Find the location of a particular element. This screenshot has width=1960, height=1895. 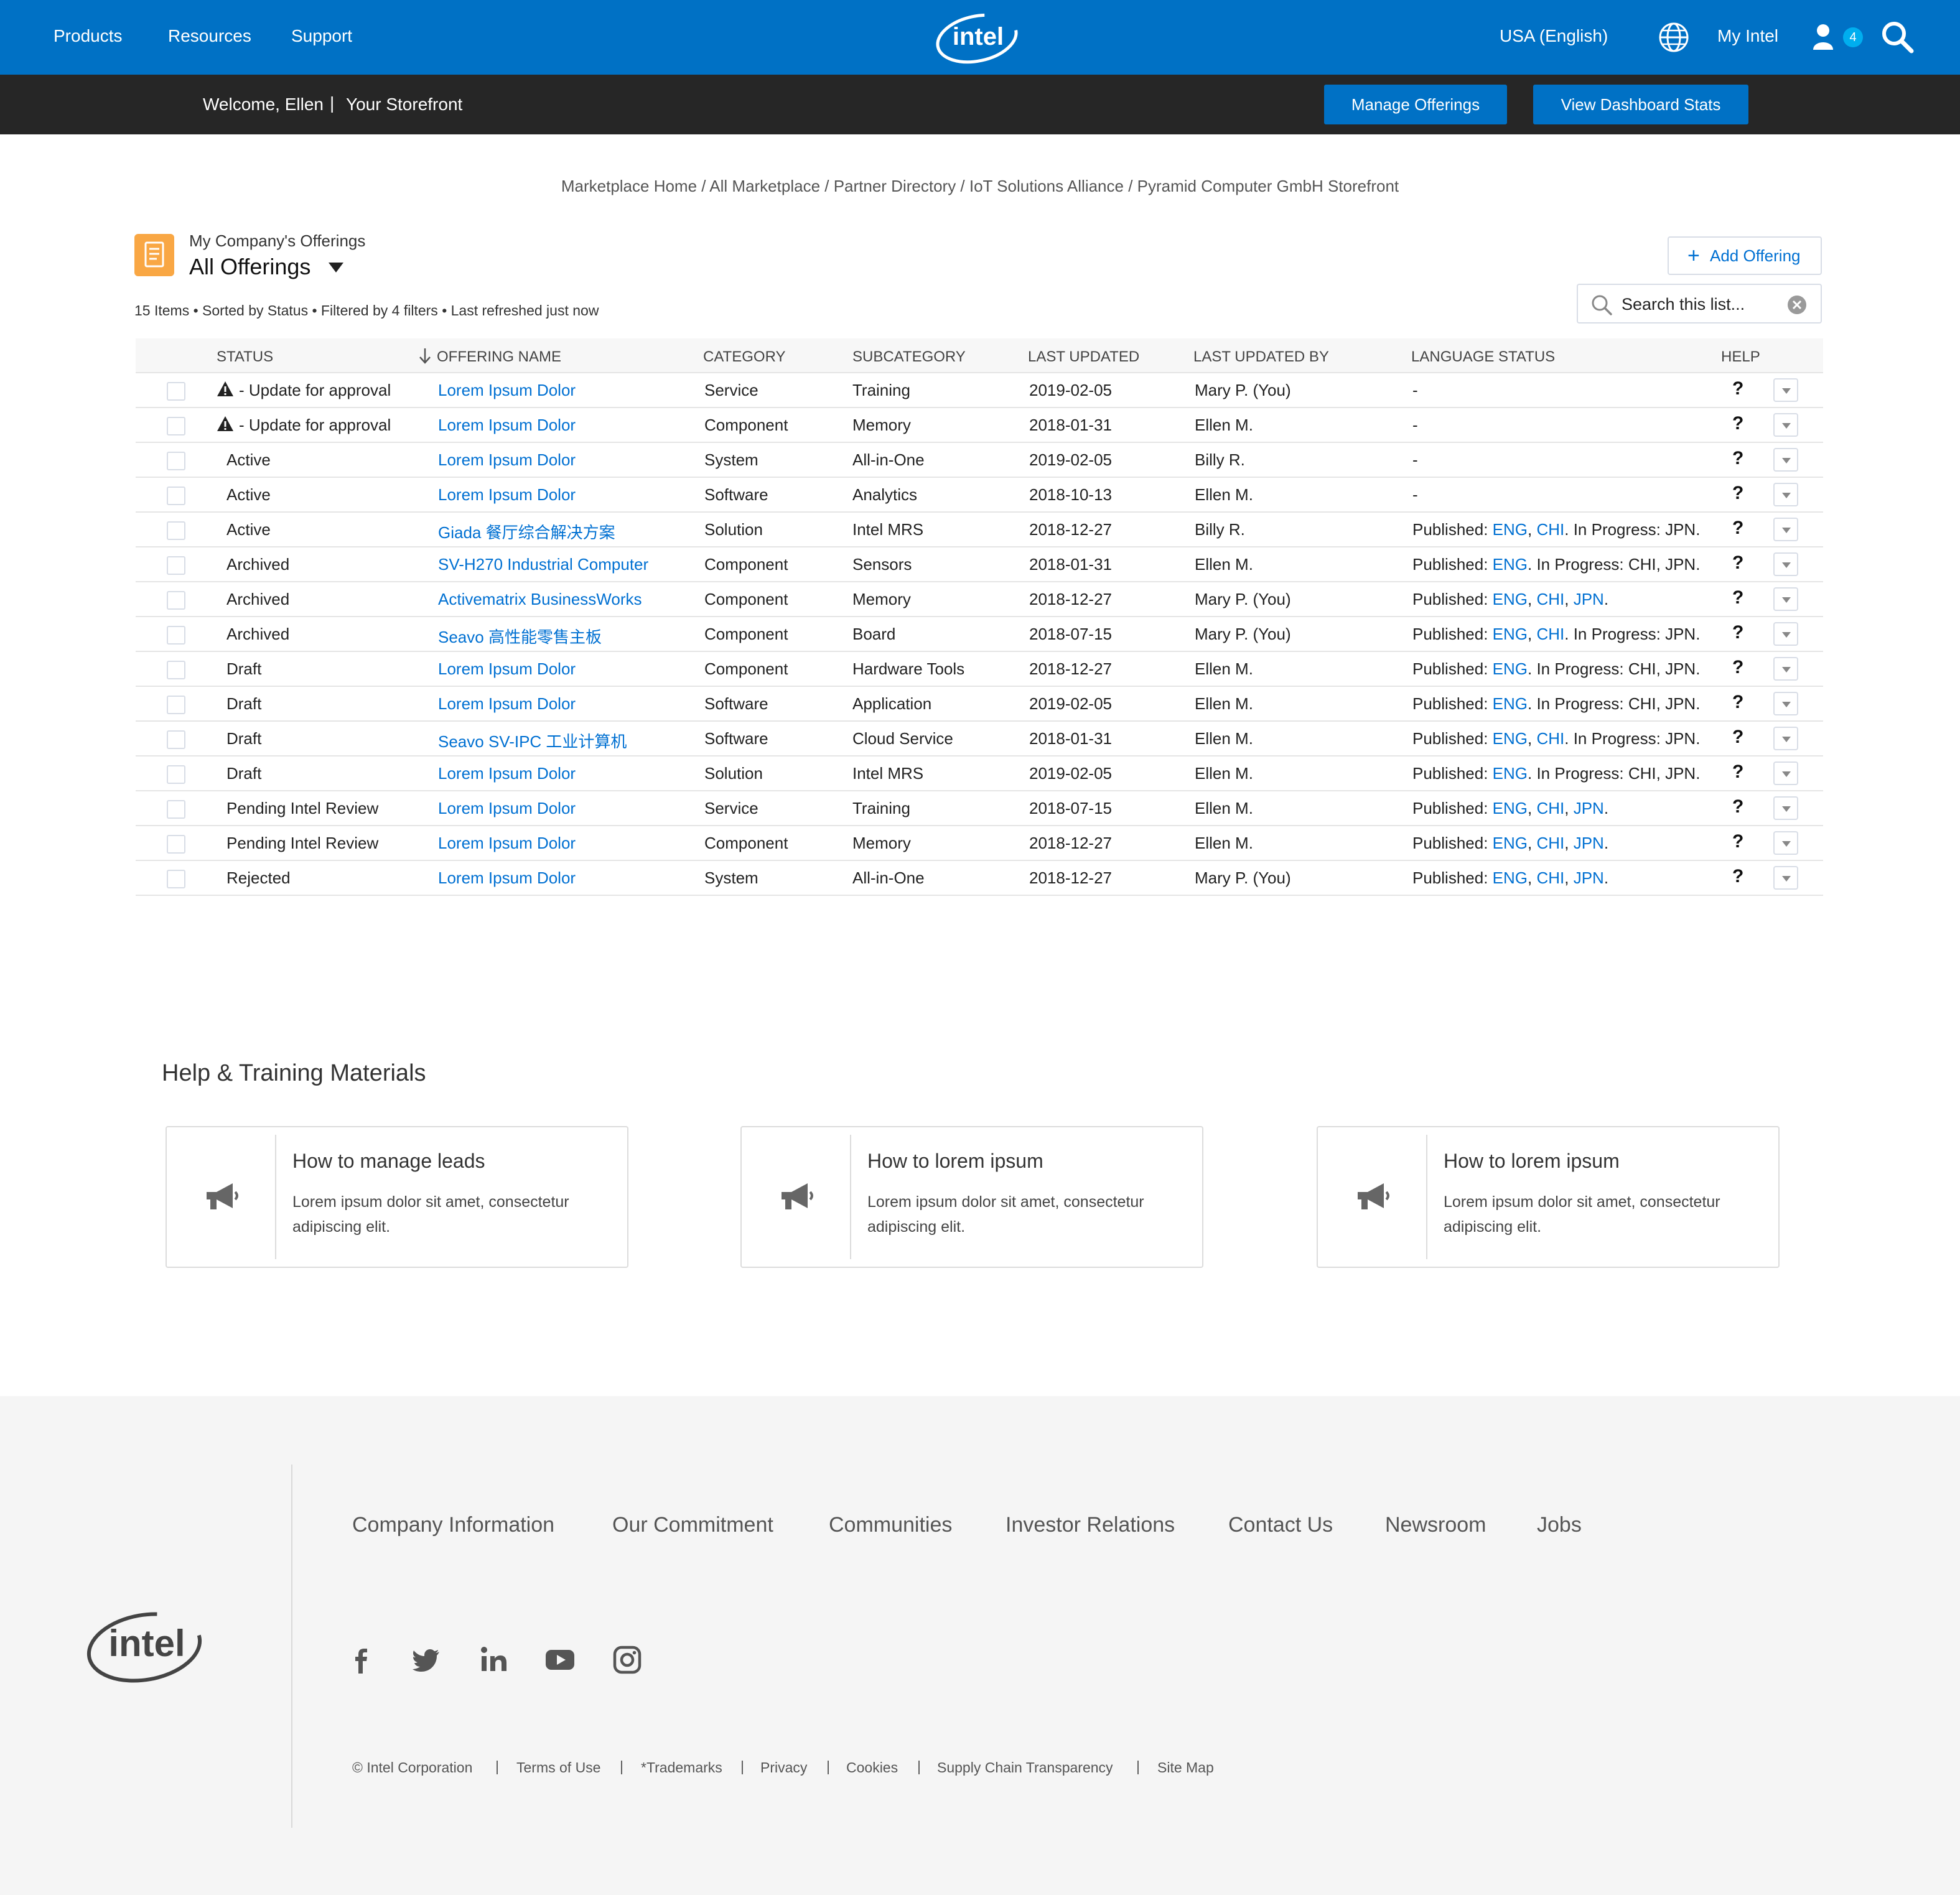

nav-resources: Resources is located at coordinates (210, 36).